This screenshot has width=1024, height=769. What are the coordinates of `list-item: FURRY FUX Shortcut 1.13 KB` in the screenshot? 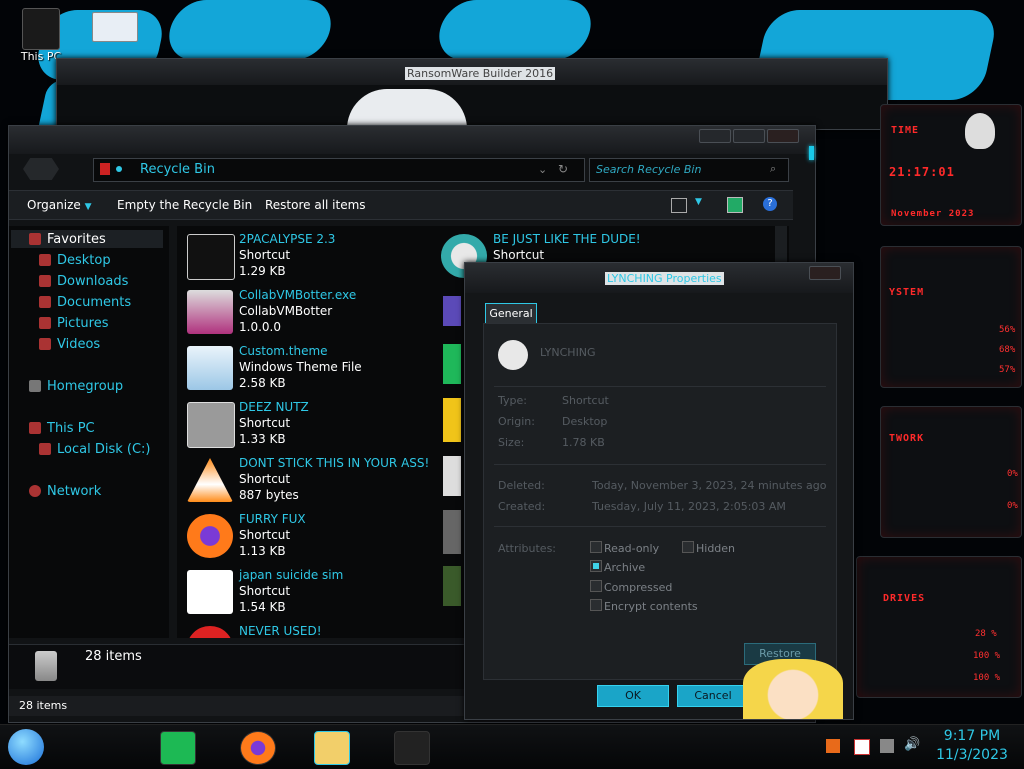 It's located at (312, 536).